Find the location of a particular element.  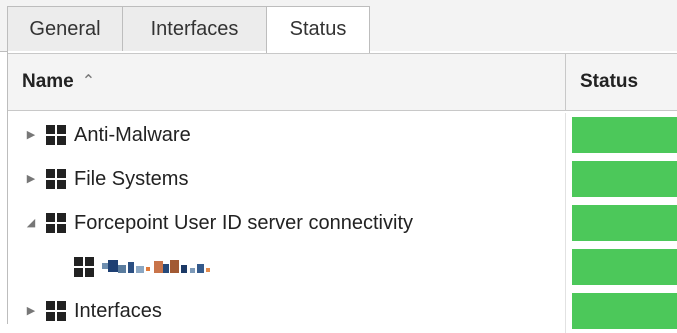

collapse-arrow-icon: ◢ is located at coordinates (31, 223).